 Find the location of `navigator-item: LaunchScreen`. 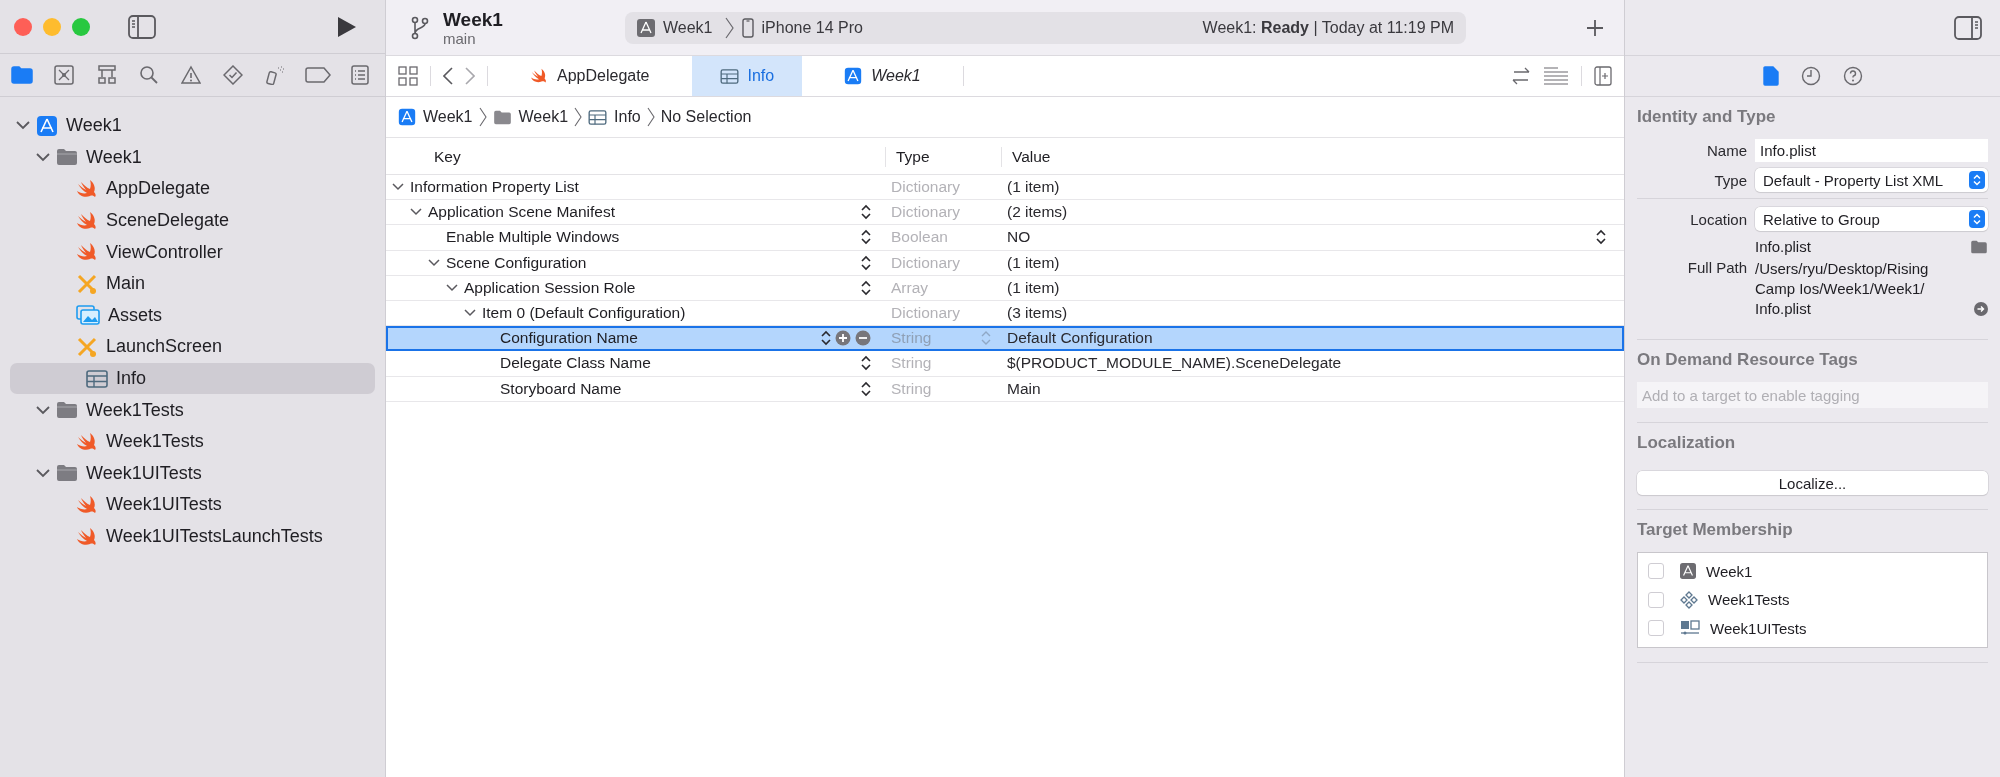

navigator-item: LaunchScreen is located at coordinates (187, 347).